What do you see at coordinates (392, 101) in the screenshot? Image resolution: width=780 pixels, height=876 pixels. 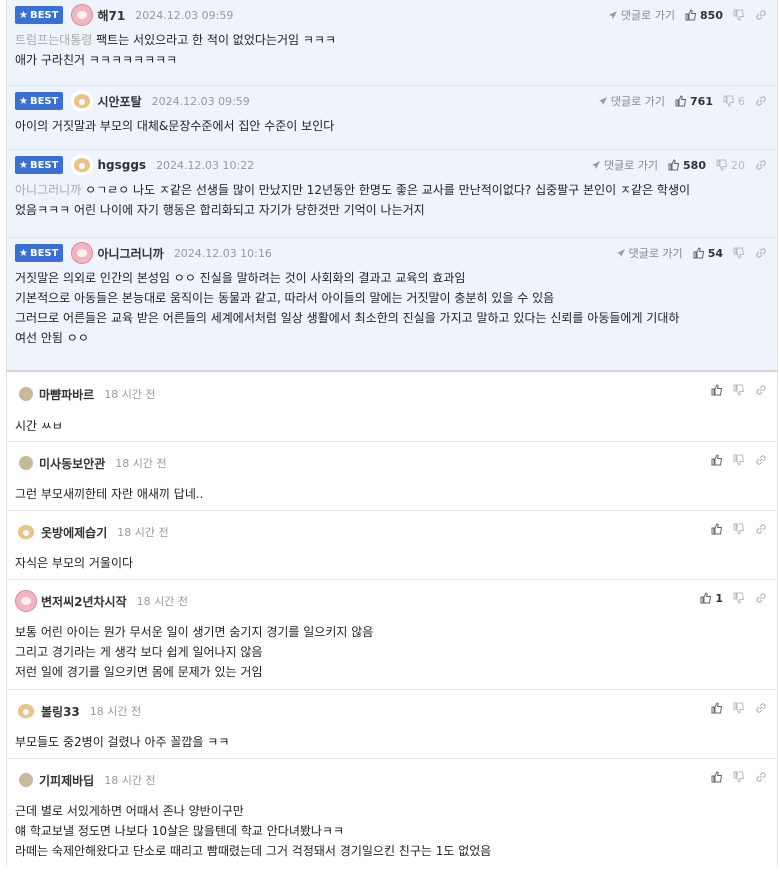 I see `comment-header: ★ BEST 시안포탈 2024.12.03 09:59 댓글로 가기 761 6` at bounding box center [392, 101].